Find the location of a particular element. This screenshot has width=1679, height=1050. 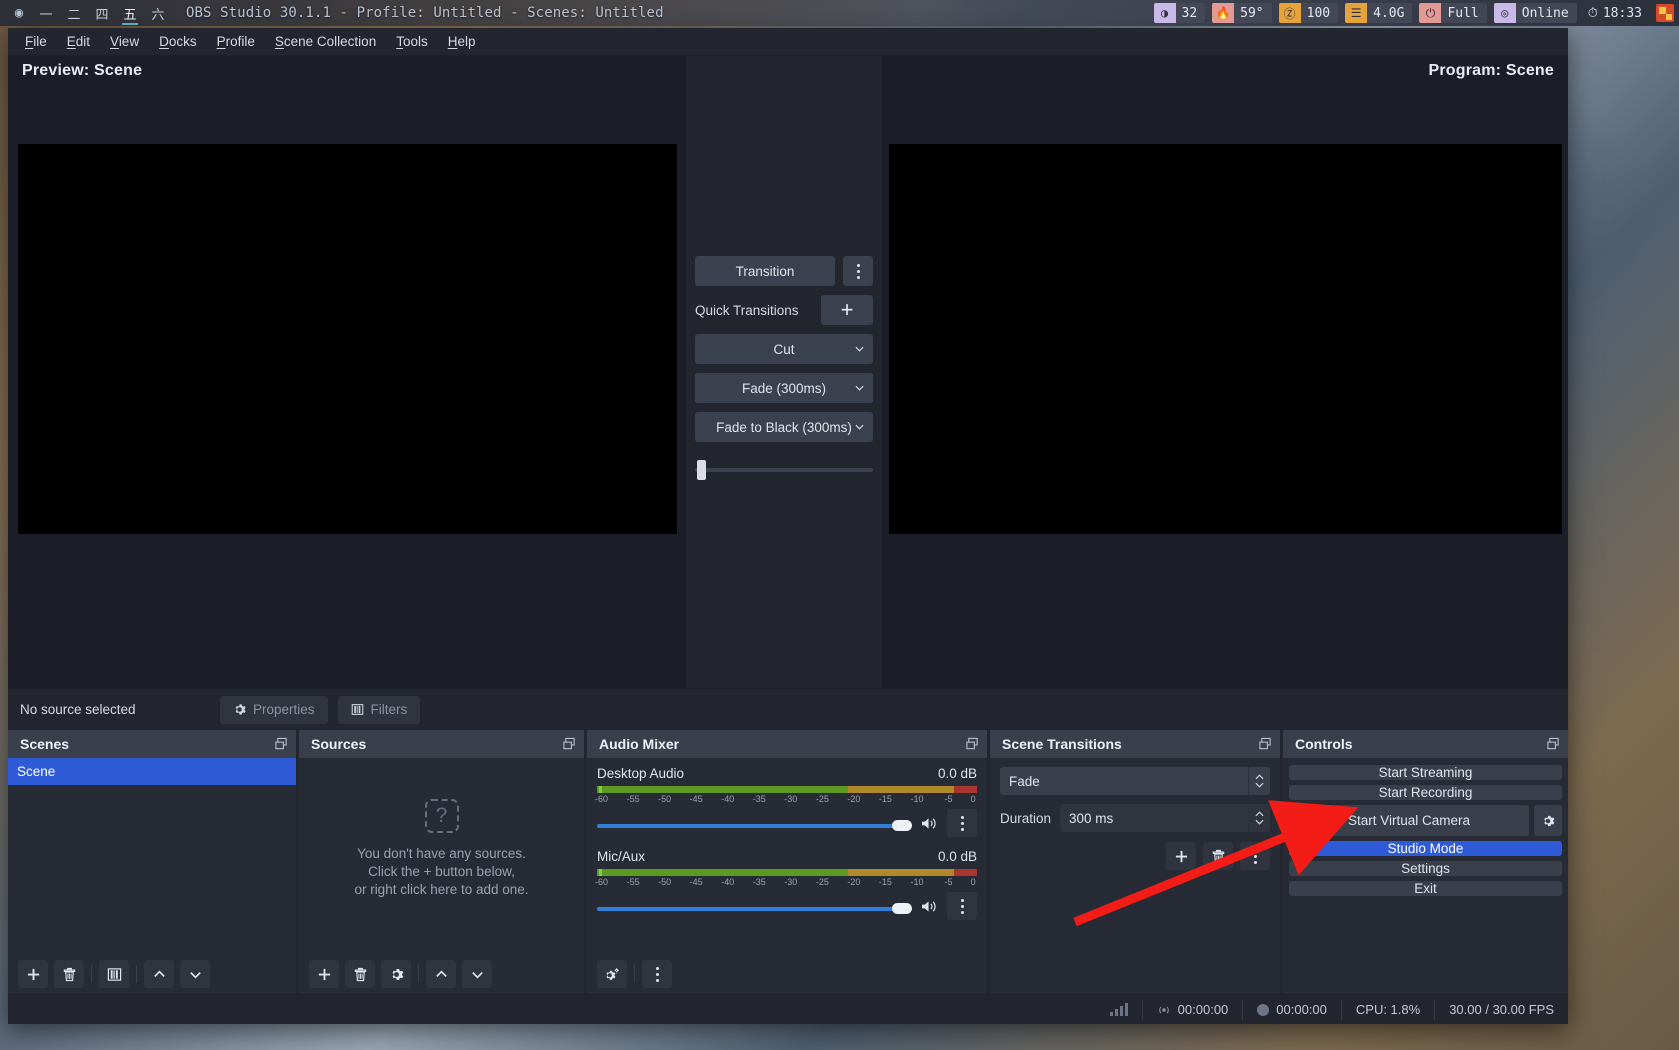

sources-toolbar is located at coordinates (441, 974).